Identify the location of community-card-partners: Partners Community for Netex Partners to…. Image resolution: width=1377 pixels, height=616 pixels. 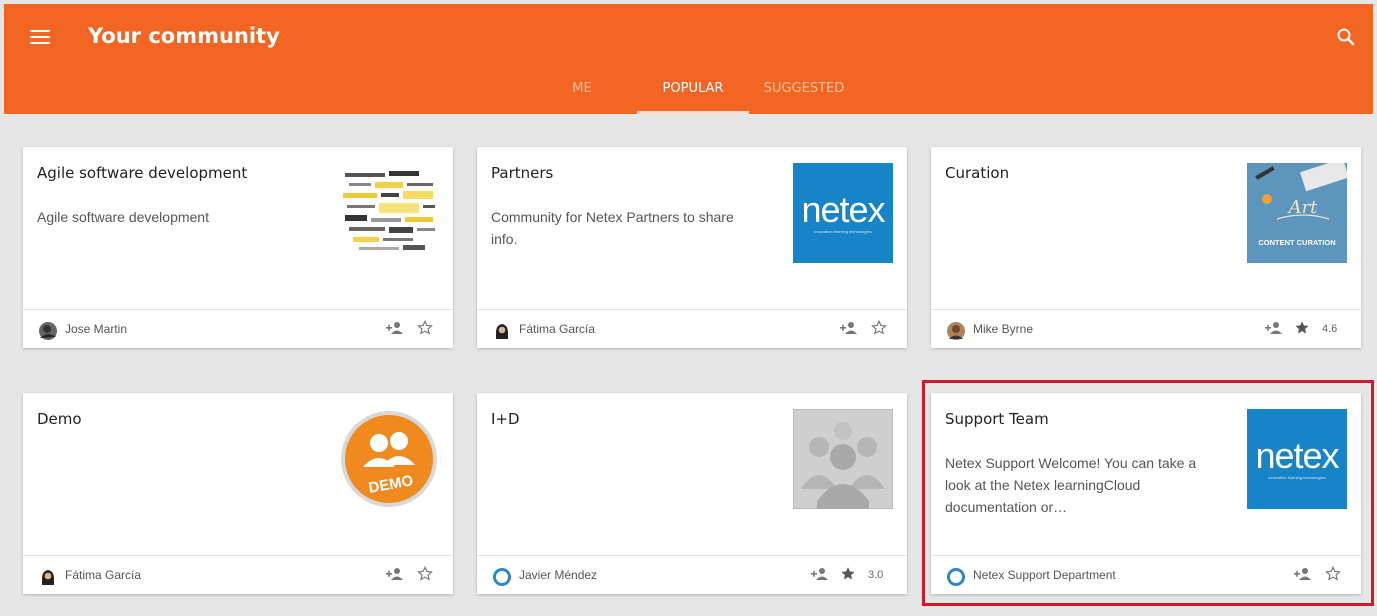
(692, 247).